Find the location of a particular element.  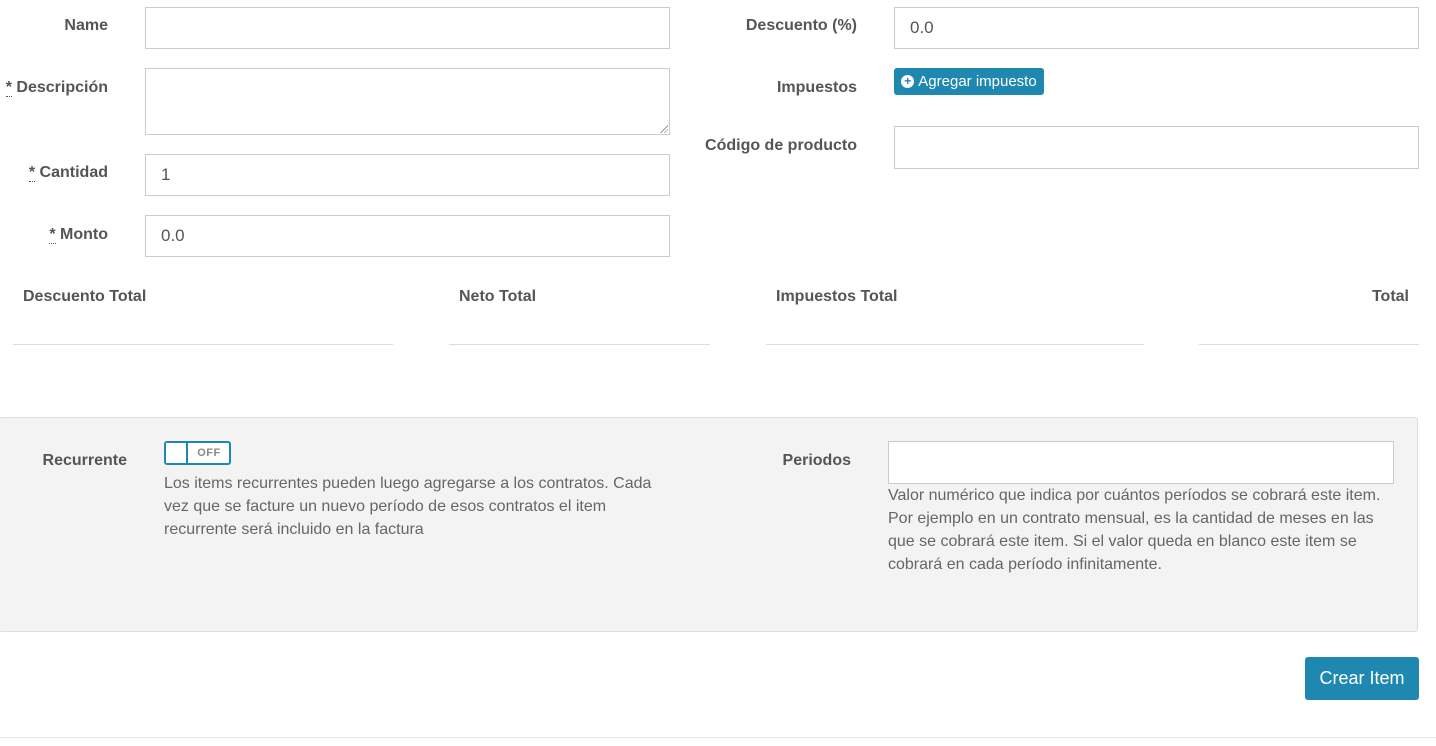

total-label: Total is located at coordinates (1390, 296).